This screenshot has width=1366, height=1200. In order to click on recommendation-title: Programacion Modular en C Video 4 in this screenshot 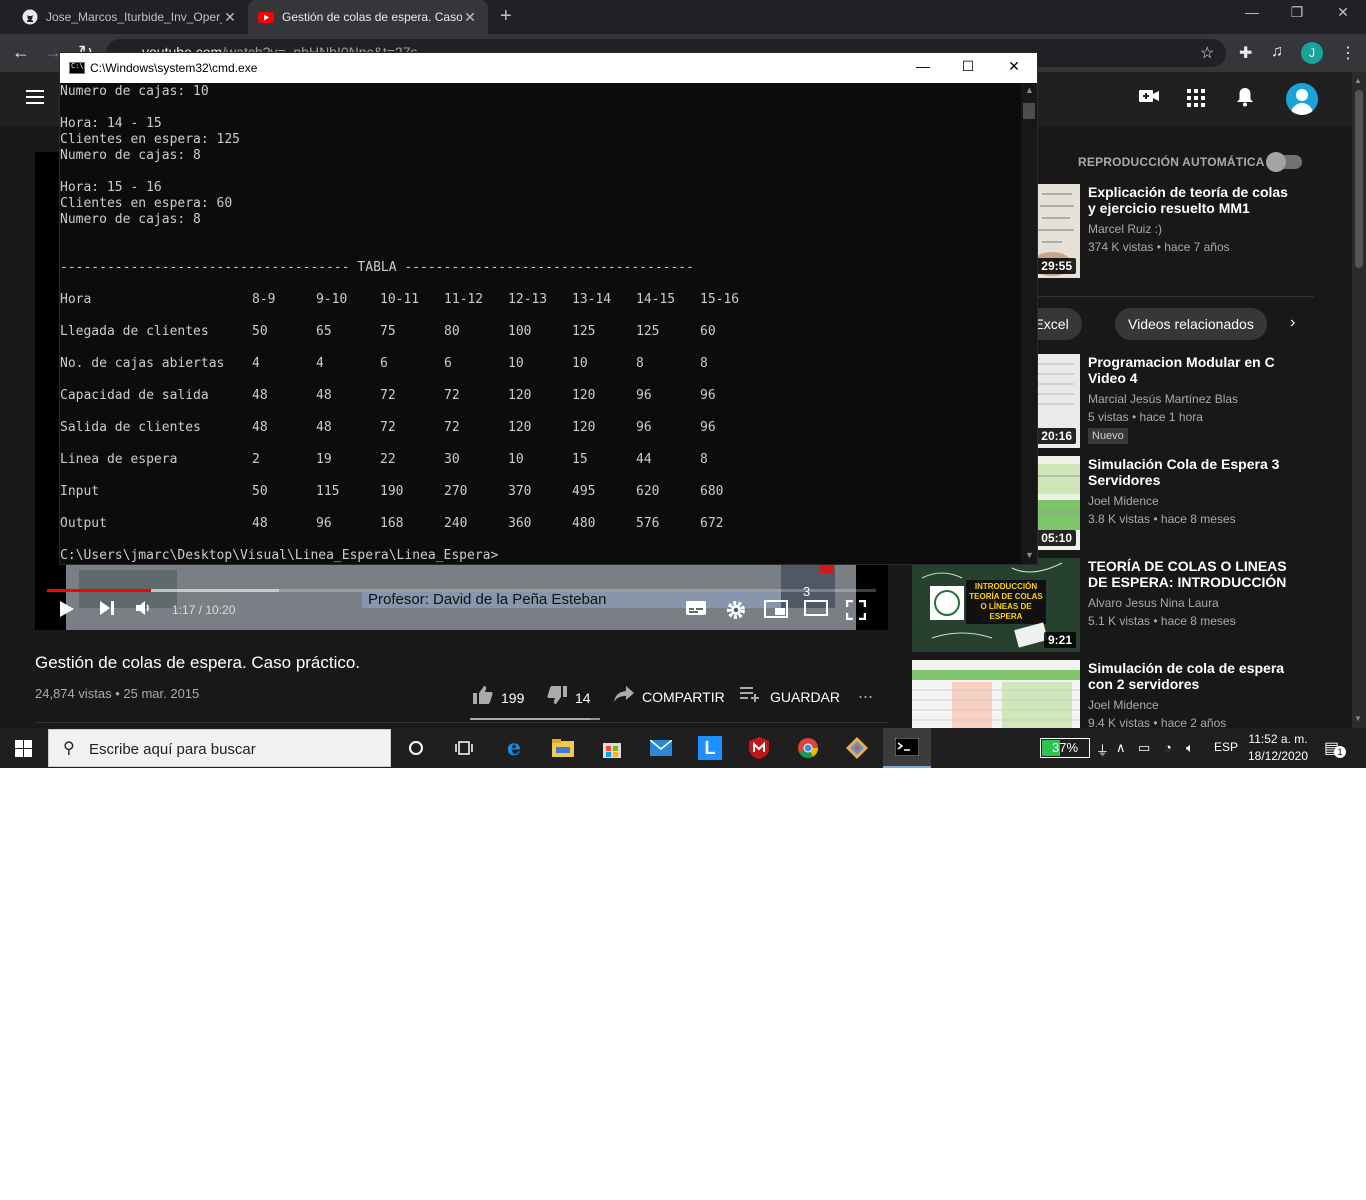, I will do `click(1181, 370)`.